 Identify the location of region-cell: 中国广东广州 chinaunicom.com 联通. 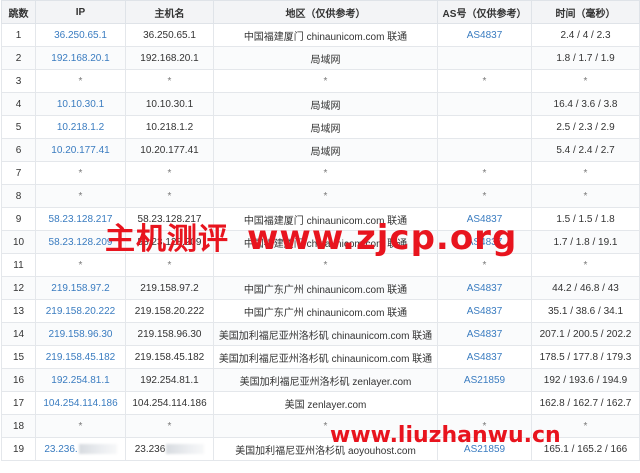
(325, 311).